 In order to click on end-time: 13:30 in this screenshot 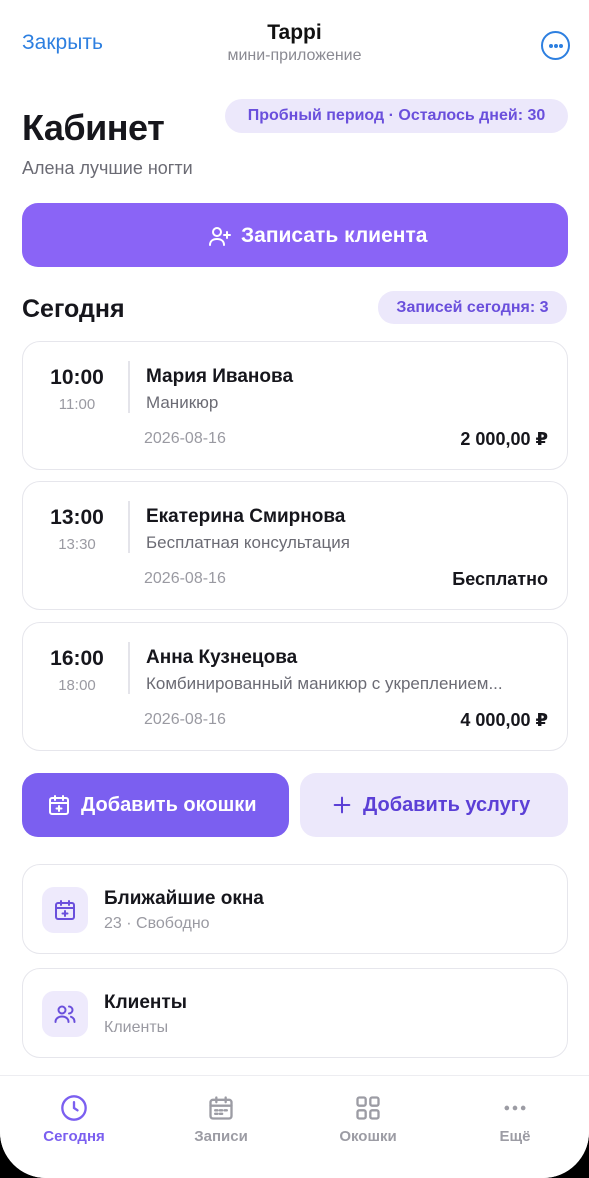, I will do `click(77, 544)`.